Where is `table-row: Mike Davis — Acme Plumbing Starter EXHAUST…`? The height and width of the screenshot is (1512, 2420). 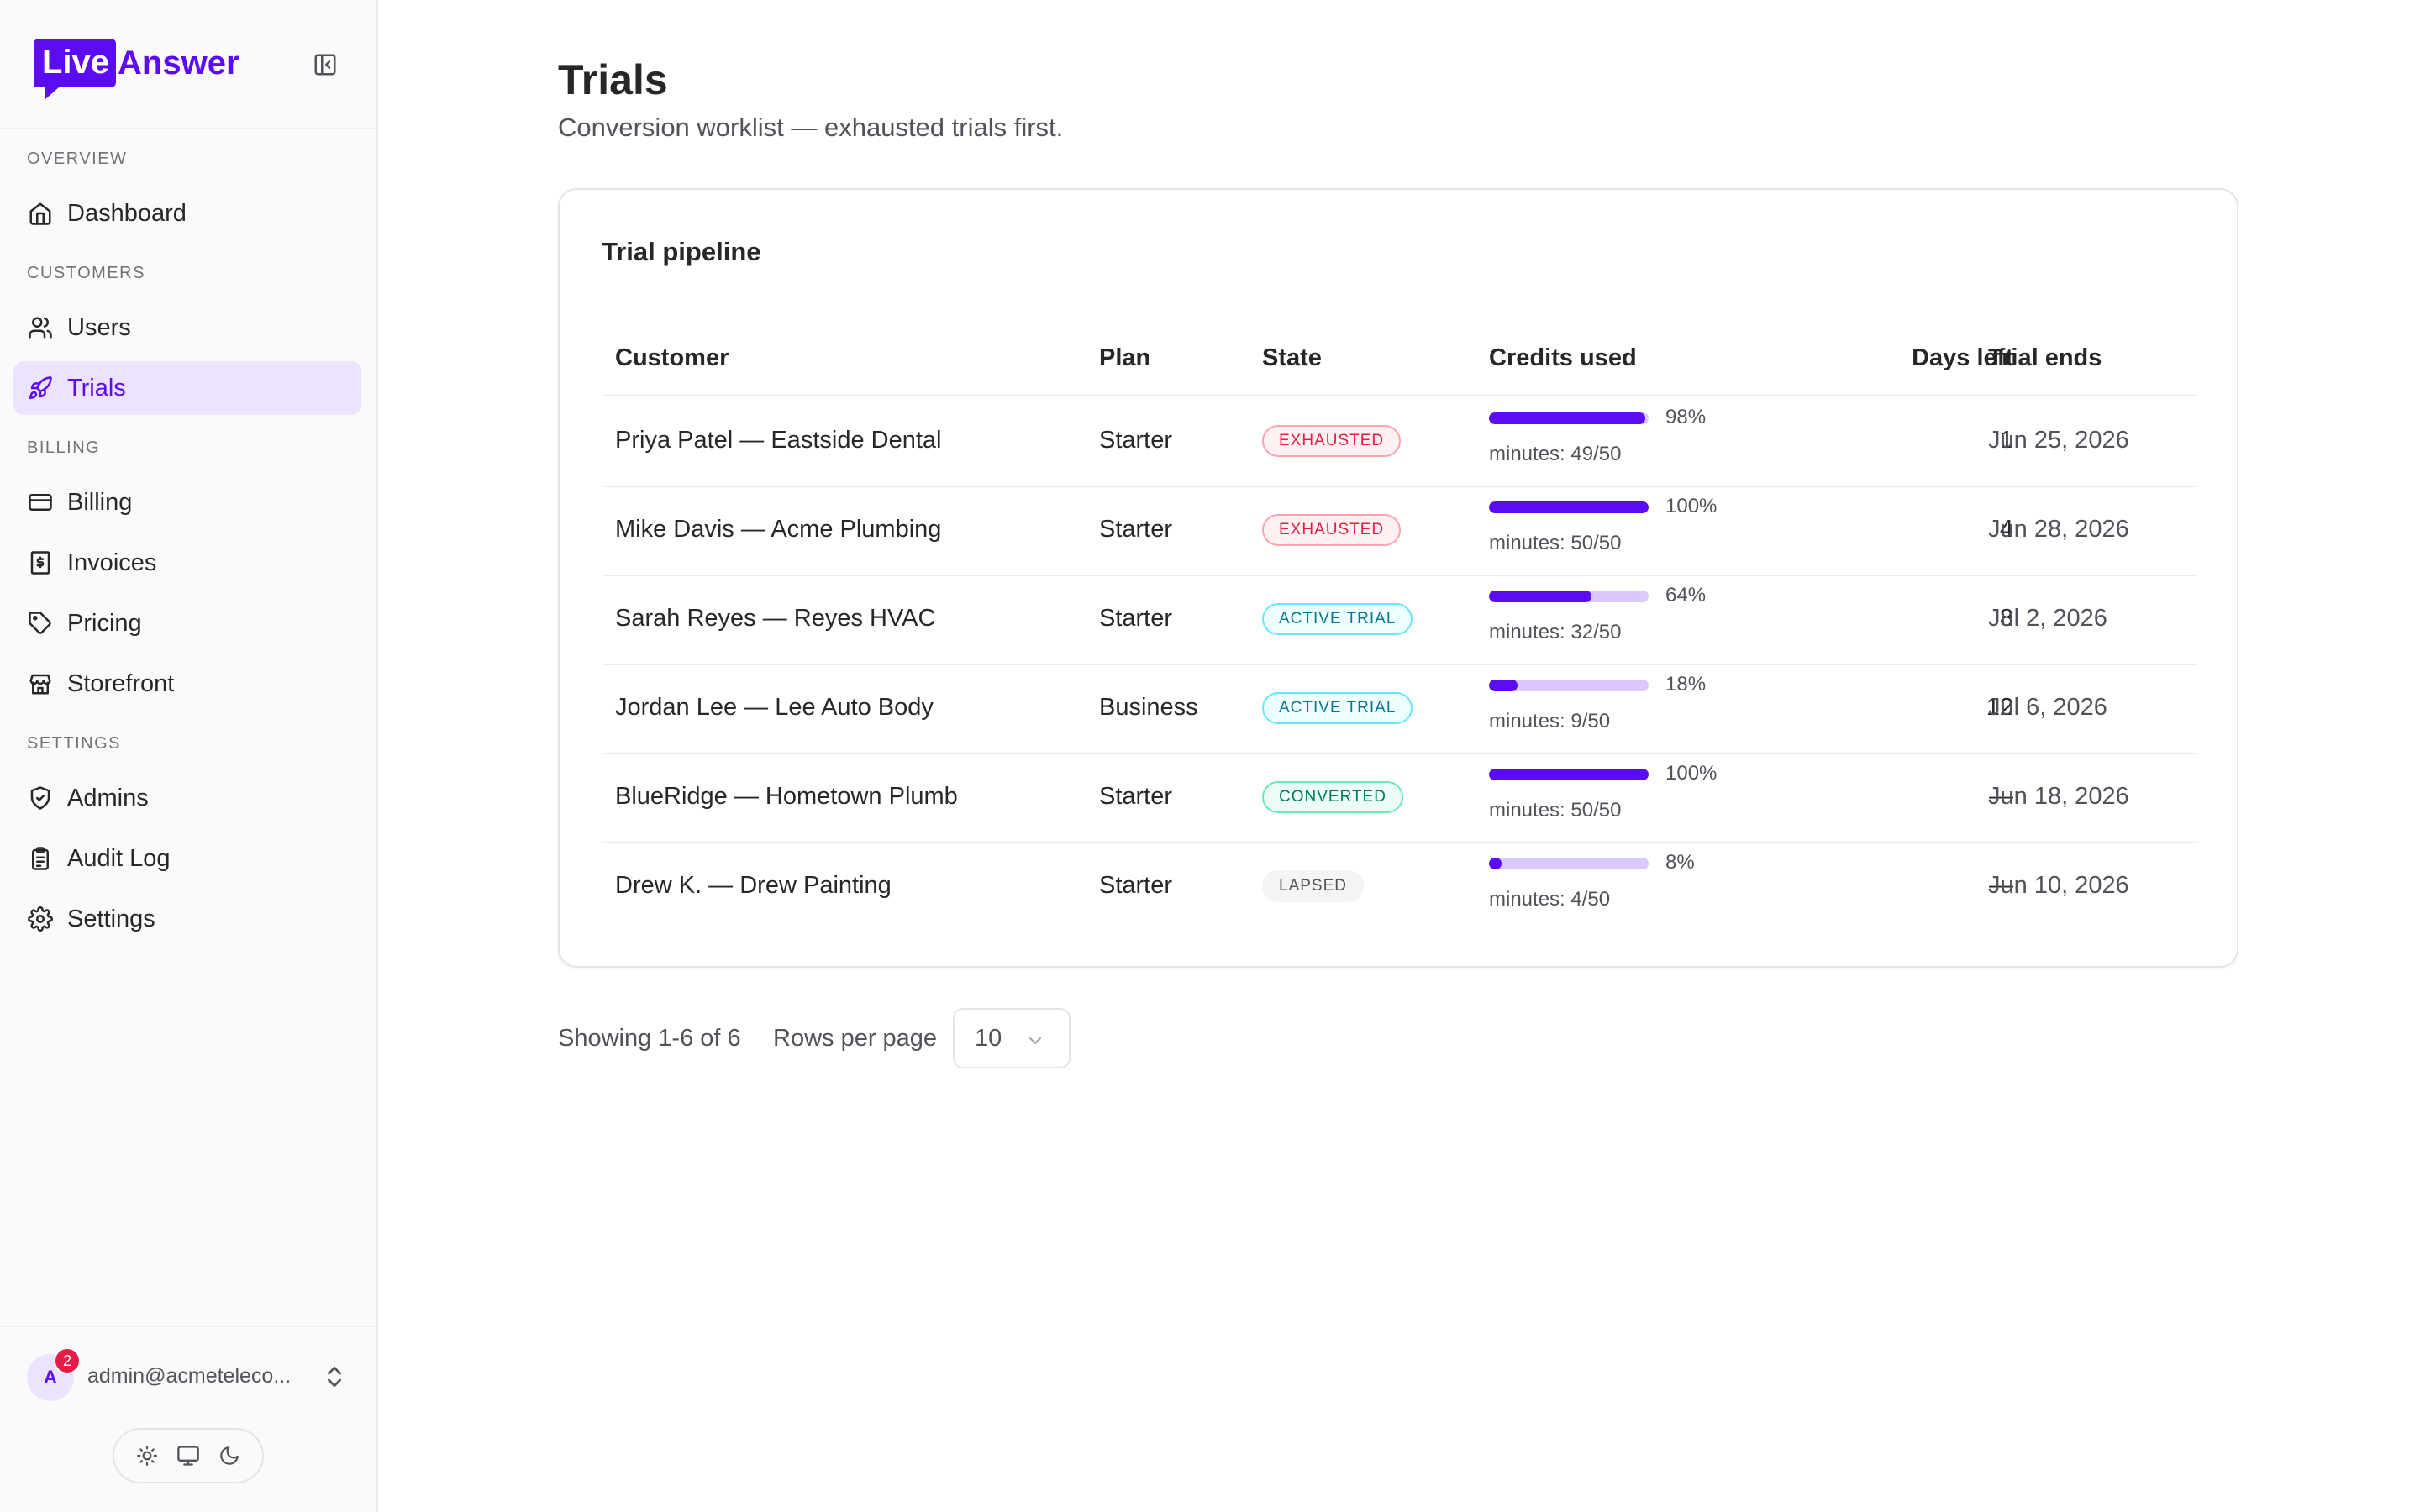
table-row: Mike Davis — Acme Plumbing Starter EXHAUST… is located at coordinates (1400, 530).